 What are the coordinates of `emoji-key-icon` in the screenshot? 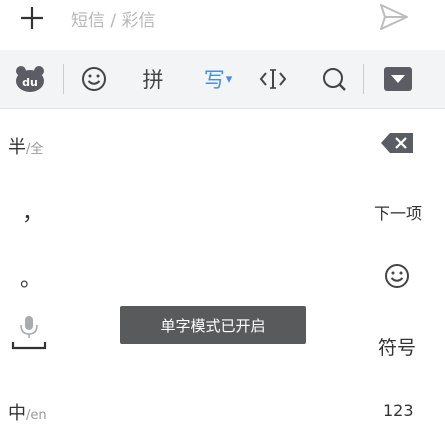 It's located at (397, 276).